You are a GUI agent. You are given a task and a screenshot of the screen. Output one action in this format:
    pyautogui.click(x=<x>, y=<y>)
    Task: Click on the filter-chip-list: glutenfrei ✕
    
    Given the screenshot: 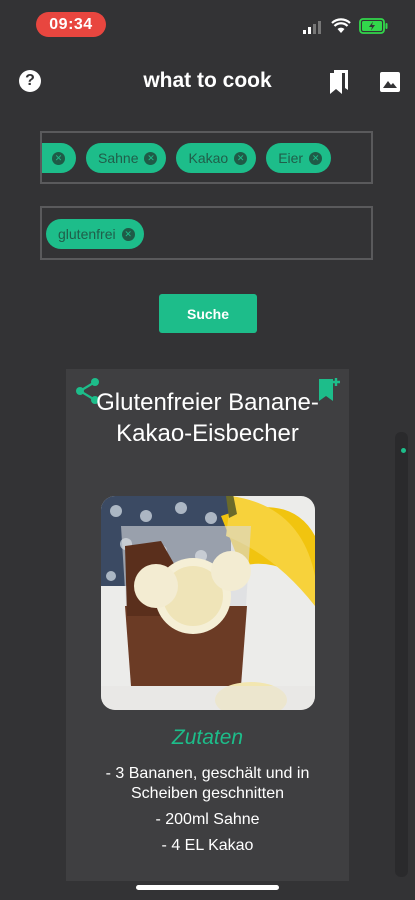 What is the action you would take?
    pyautogui.click(x=95, y=234)
    